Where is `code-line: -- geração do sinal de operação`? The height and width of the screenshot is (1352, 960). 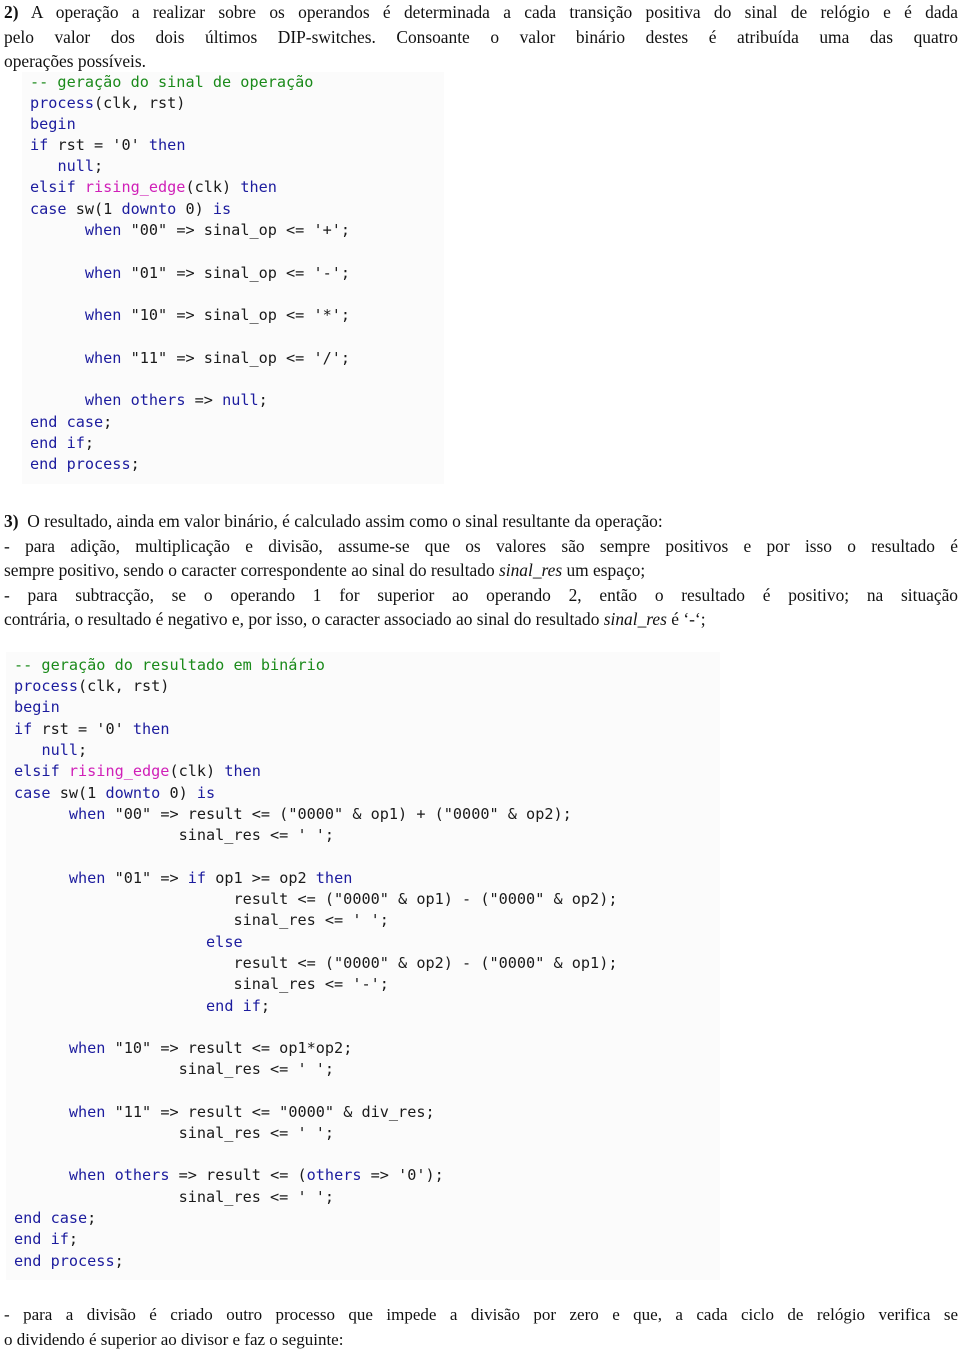
code-line: -- geração do sinal de operação is located at coordinates (171, 82).